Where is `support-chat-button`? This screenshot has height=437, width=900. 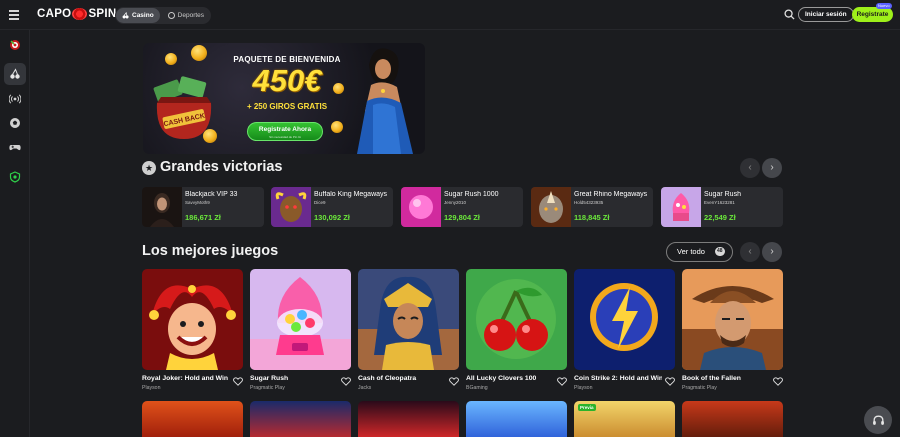 support-chat-button is located at coordinates (878, 420).